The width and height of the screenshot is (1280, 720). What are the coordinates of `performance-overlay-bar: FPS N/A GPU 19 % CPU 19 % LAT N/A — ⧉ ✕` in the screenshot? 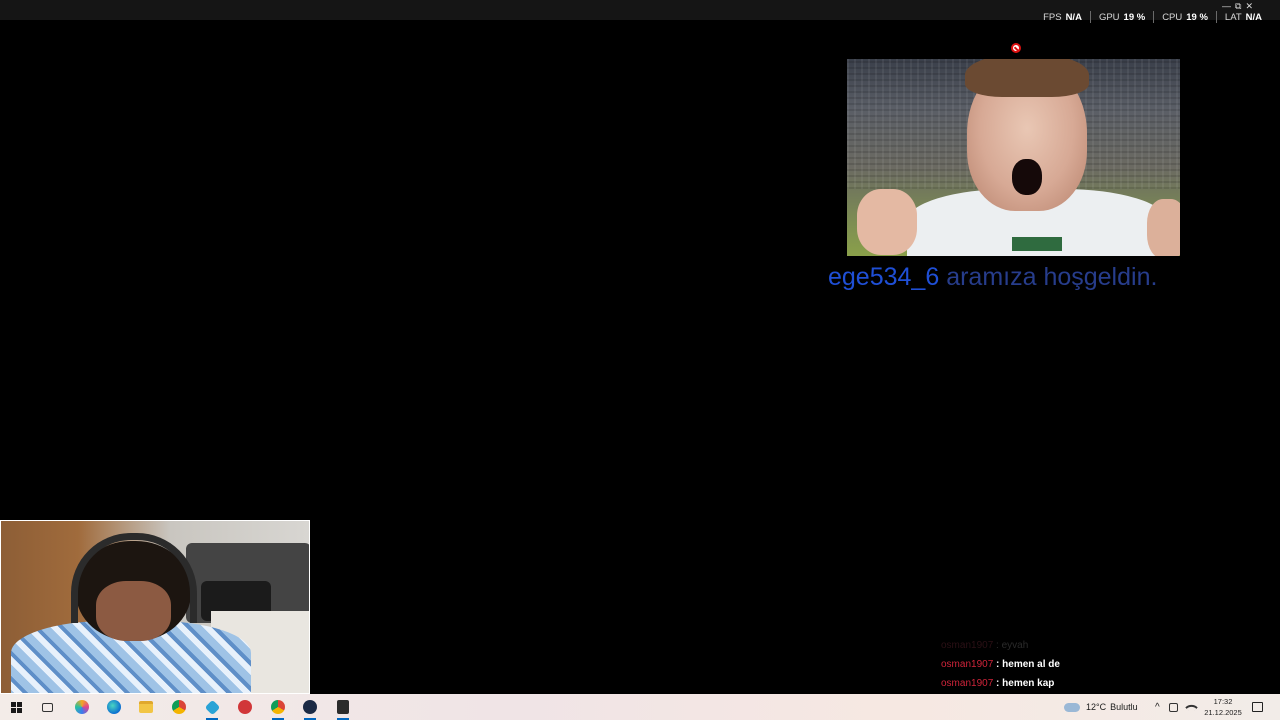 It's located at (640, 11).